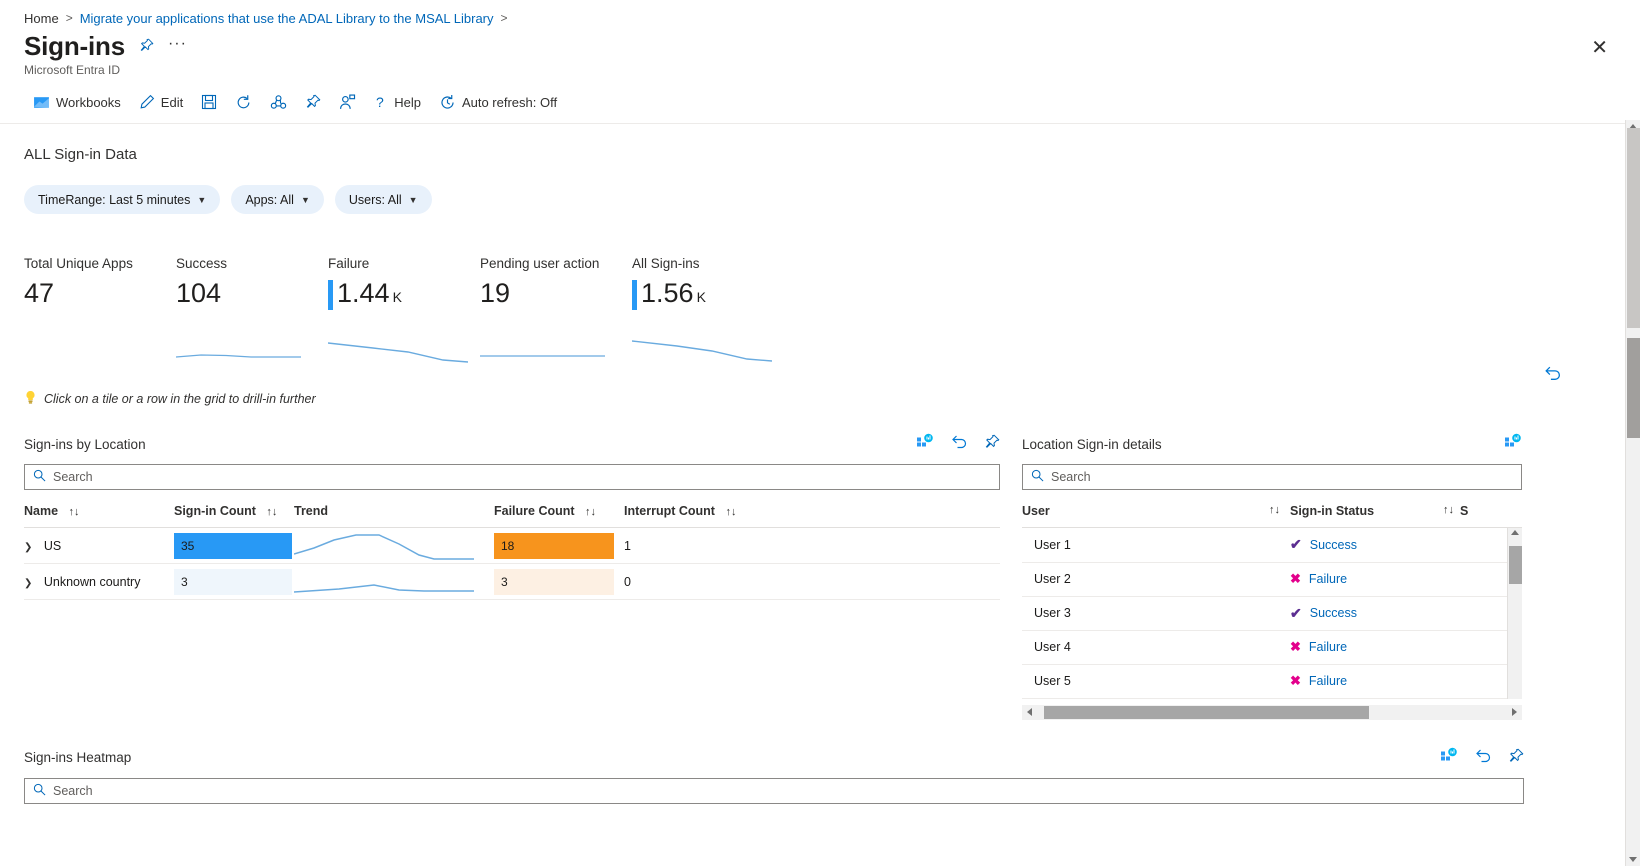  What do you see at coordinates (1029, 712) in the screenshot?
I see `scroll-left-arrow-icon` at bounding box center [1029, 712].